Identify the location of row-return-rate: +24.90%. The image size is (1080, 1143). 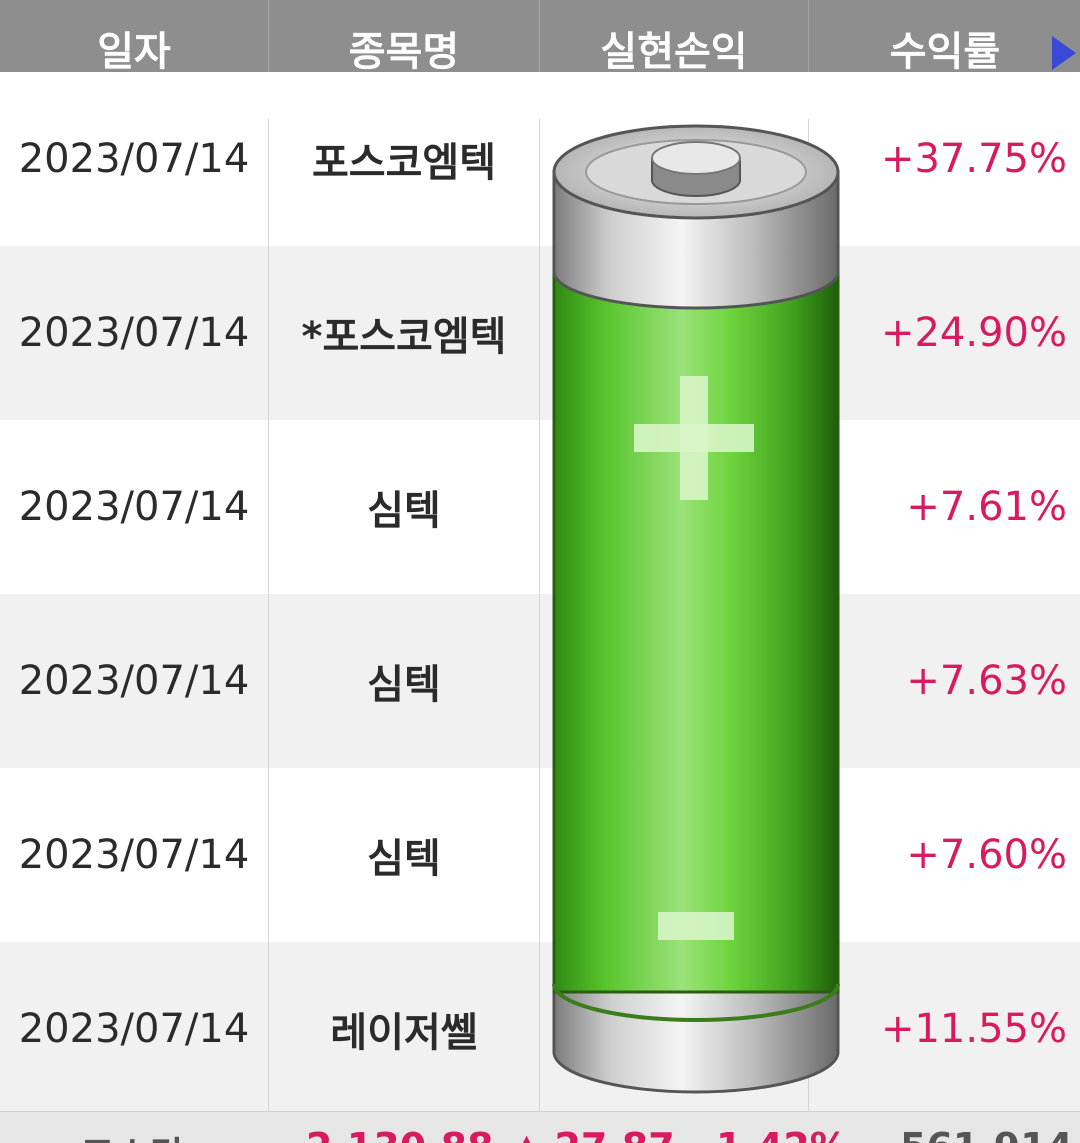
(973, 333).